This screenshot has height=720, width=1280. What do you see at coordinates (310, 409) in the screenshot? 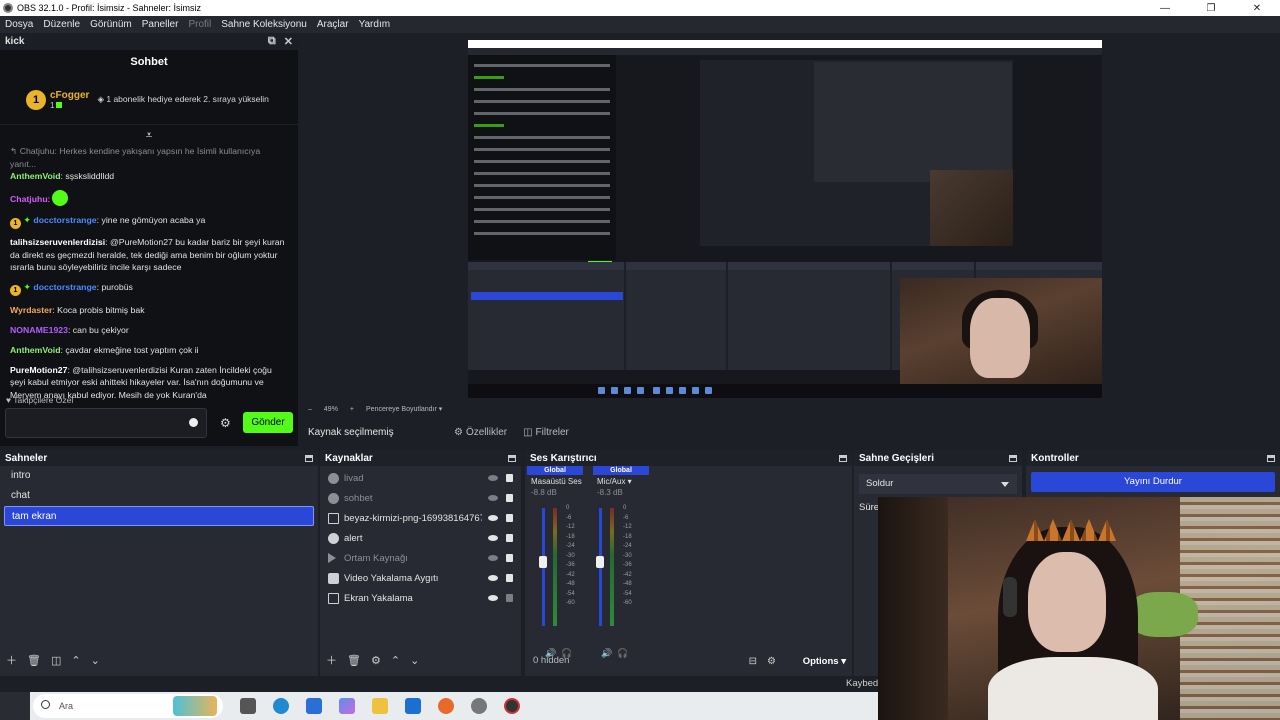
I see `zoom-out-button: –` at bounding box center [310, 409].